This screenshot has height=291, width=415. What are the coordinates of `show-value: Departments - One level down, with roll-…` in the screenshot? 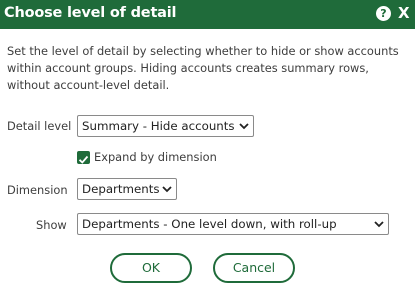 It's located at (209, 224).